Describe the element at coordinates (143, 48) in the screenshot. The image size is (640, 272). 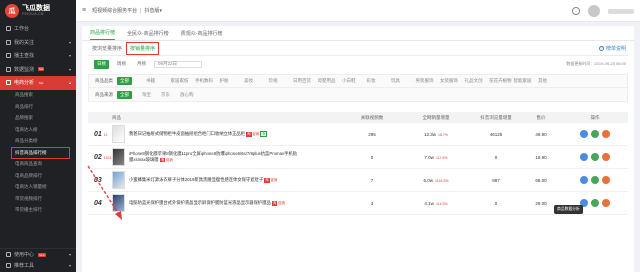
I see `rank-by-sales: 按销量排序` at that location.